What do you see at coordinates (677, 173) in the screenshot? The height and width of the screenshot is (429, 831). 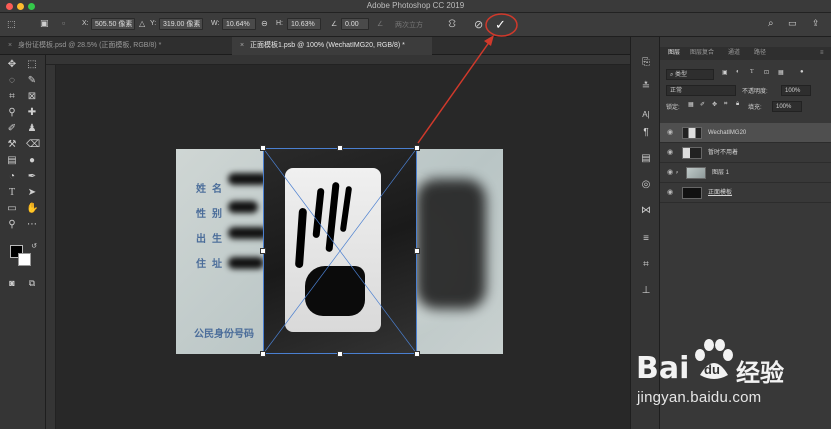 I see `link-icon: ⸗` at bounding box center [677, 173].